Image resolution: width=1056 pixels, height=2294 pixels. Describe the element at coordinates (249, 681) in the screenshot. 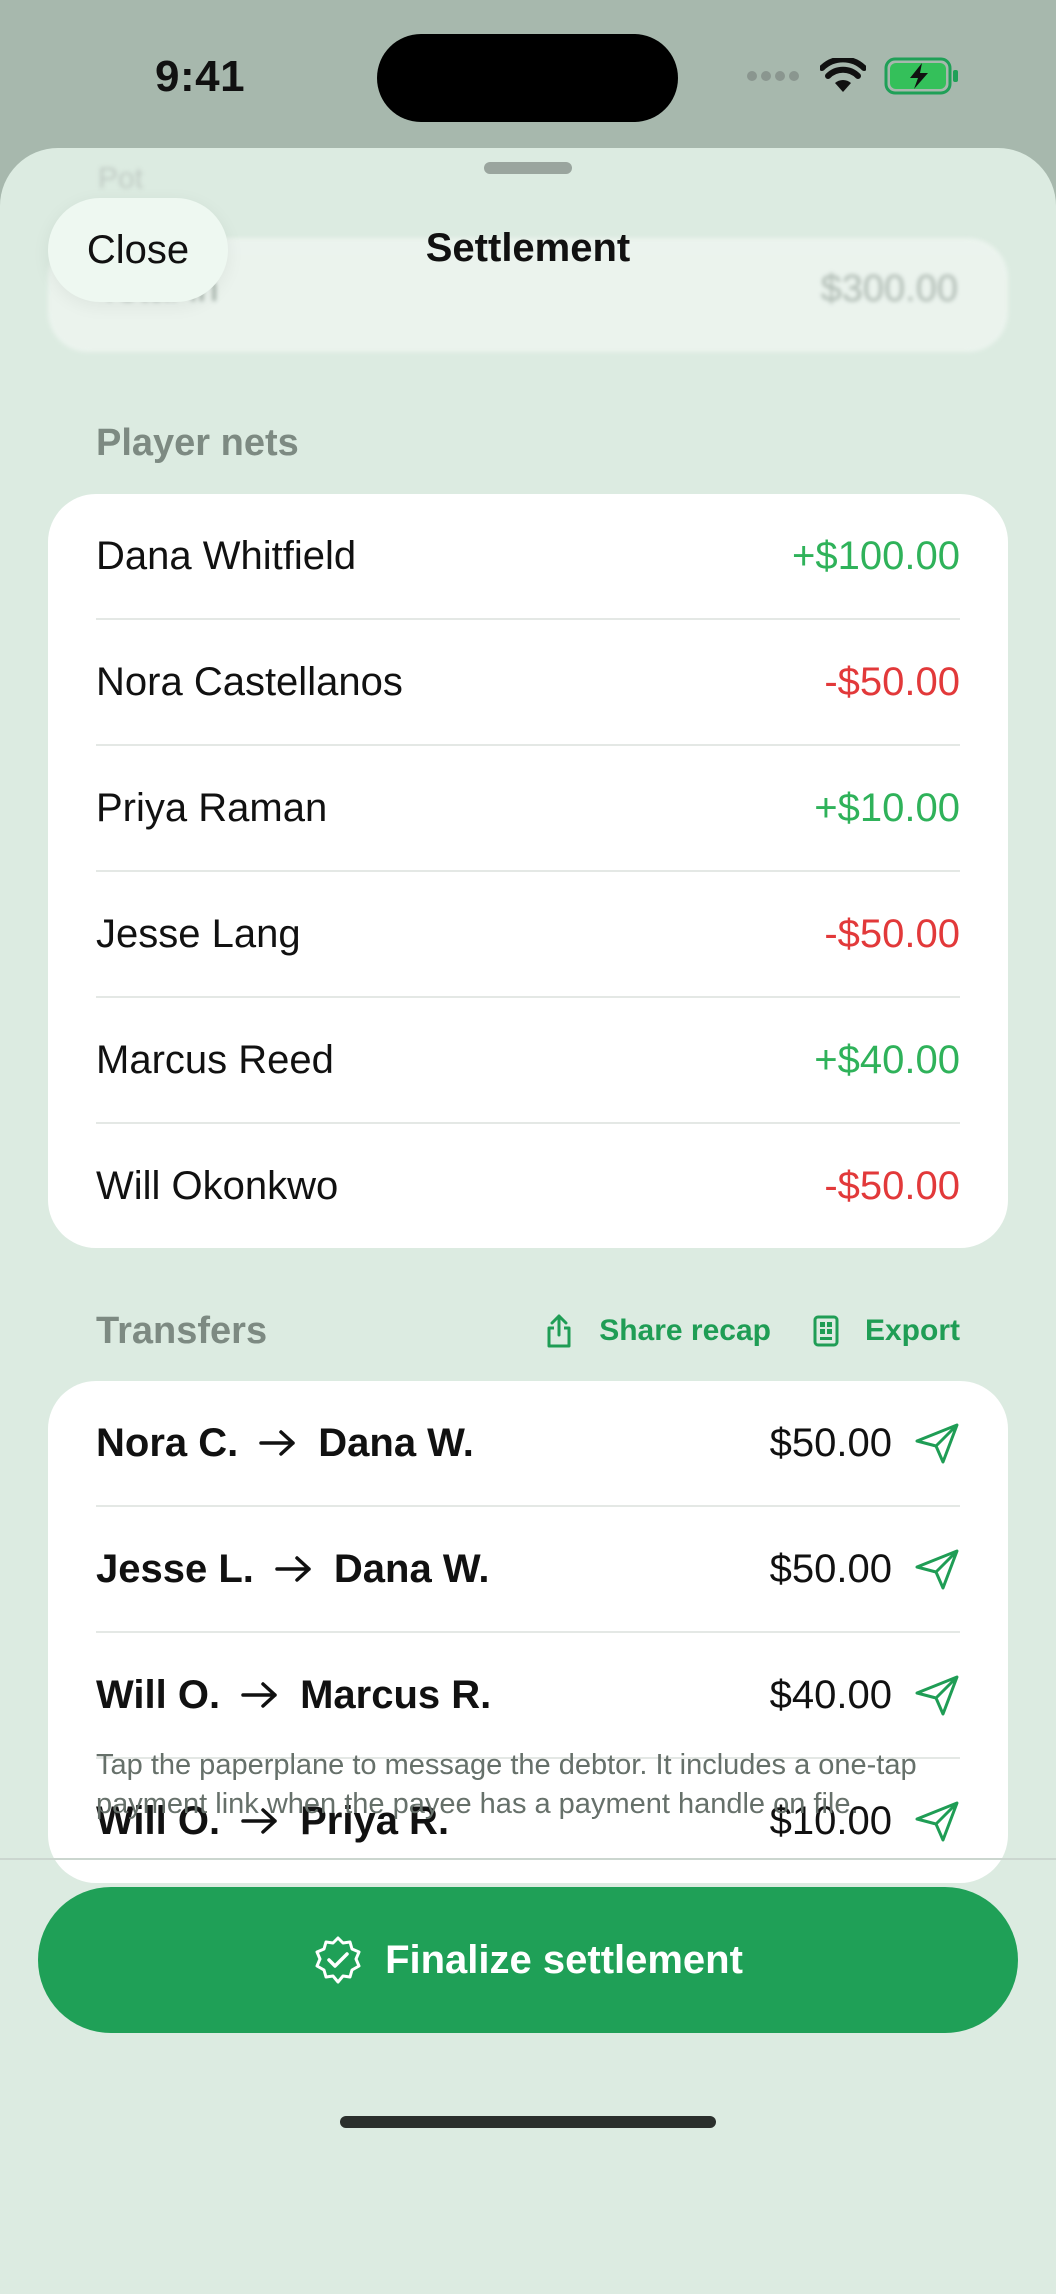

I see `player-name: Nora Castellanos` at that location.